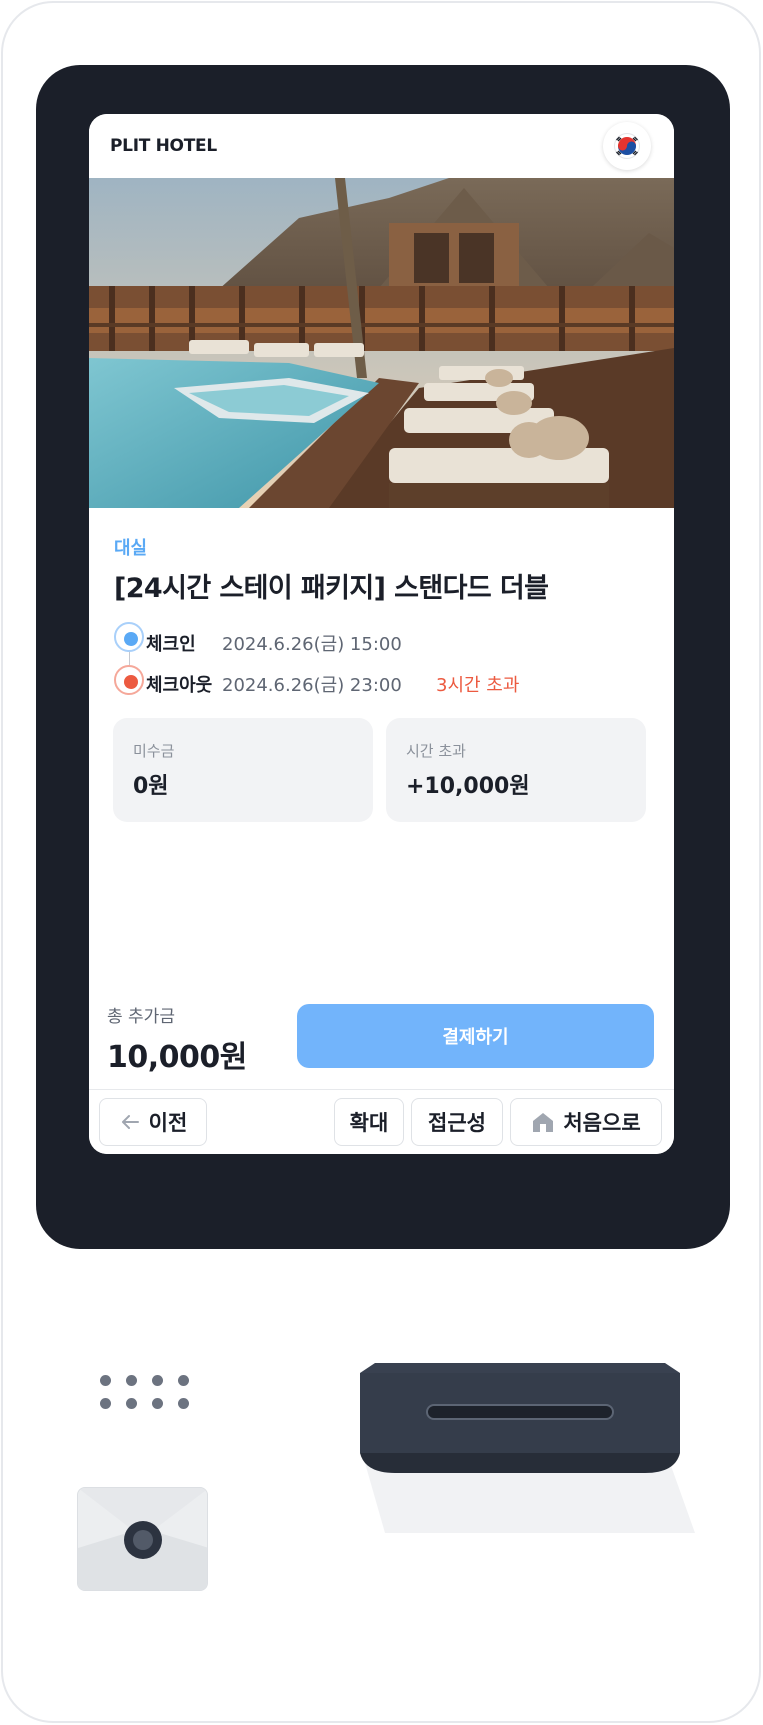 The image size is (763, 1725). I want to click on total-value: 10,000원, so click(177, 1057).